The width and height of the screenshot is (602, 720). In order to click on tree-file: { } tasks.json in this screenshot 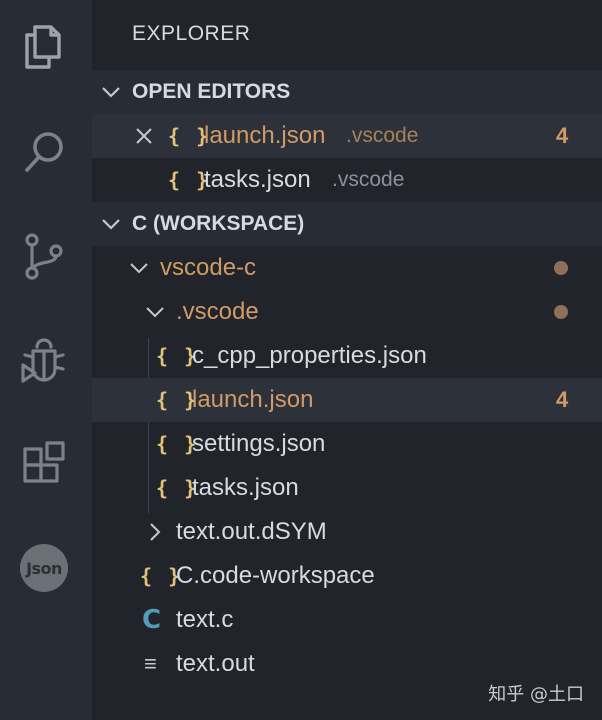, I will do `click(347, 488)`.